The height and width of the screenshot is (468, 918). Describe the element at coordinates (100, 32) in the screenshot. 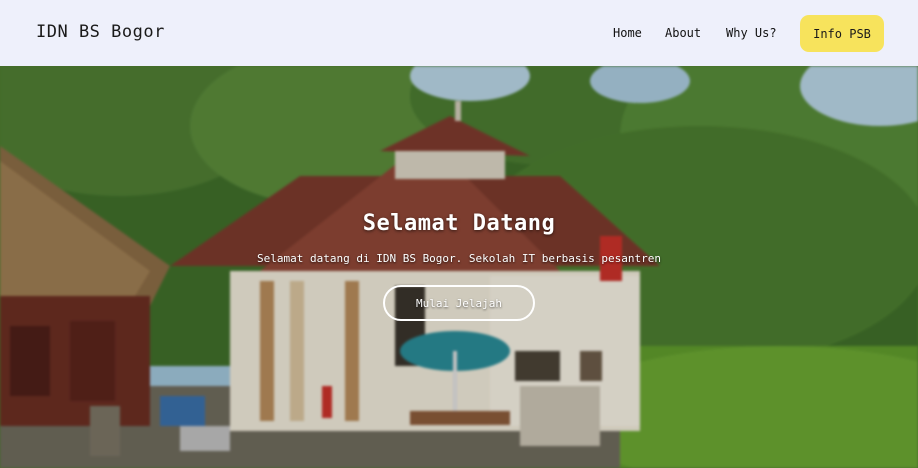

I see `brand-logo-text: IDN BS Bogor` at that location.